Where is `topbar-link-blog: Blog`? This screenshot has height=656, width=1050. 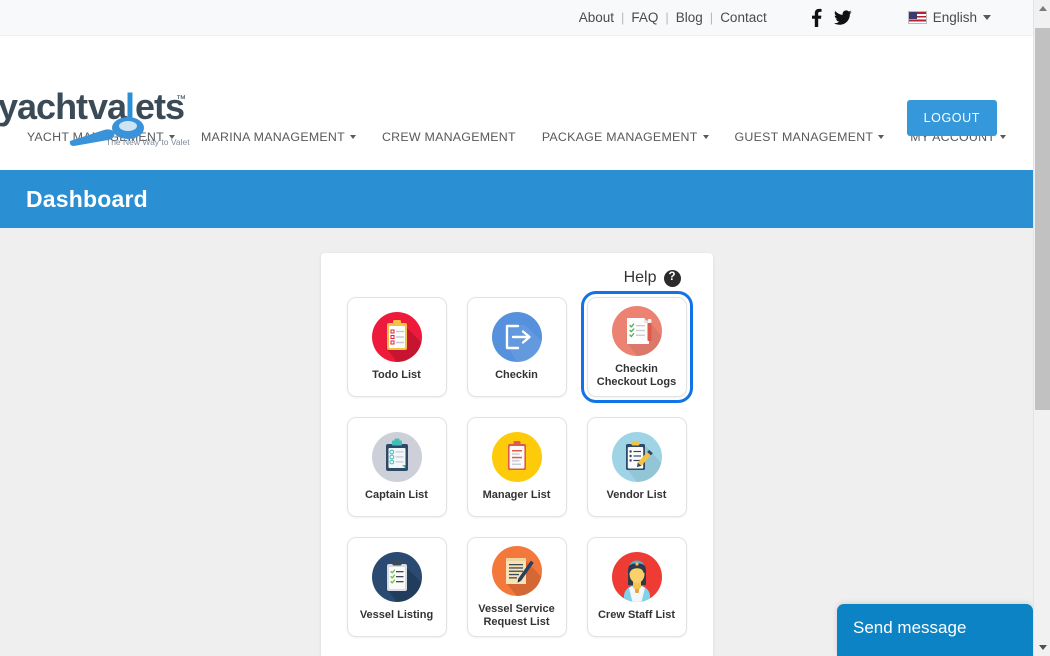
topbar-link-blog: Blog is located at coordinates (689, 17).